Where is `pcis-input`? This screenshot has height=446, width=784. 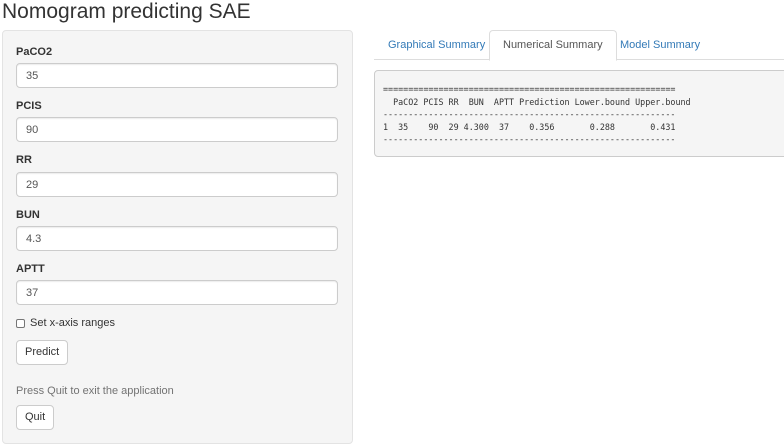 pcis-input is located at coordinates (177, 129).